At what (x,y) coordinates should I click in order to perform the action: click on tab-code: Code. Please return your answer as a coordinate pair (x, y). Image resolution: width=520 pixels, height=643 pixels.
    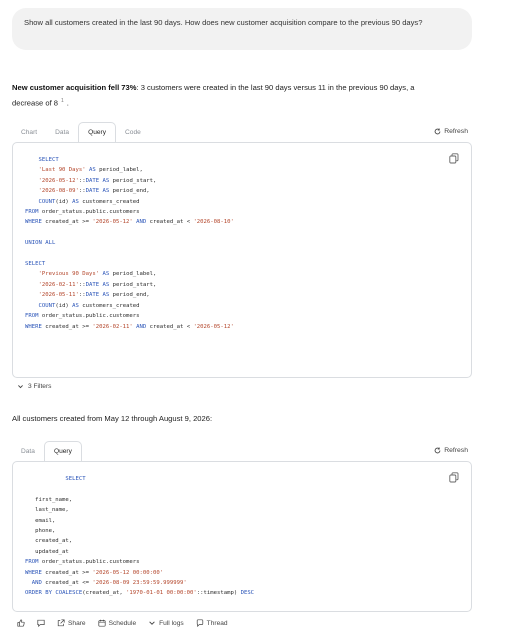
    Looking at the image, I should click on (133, 133).